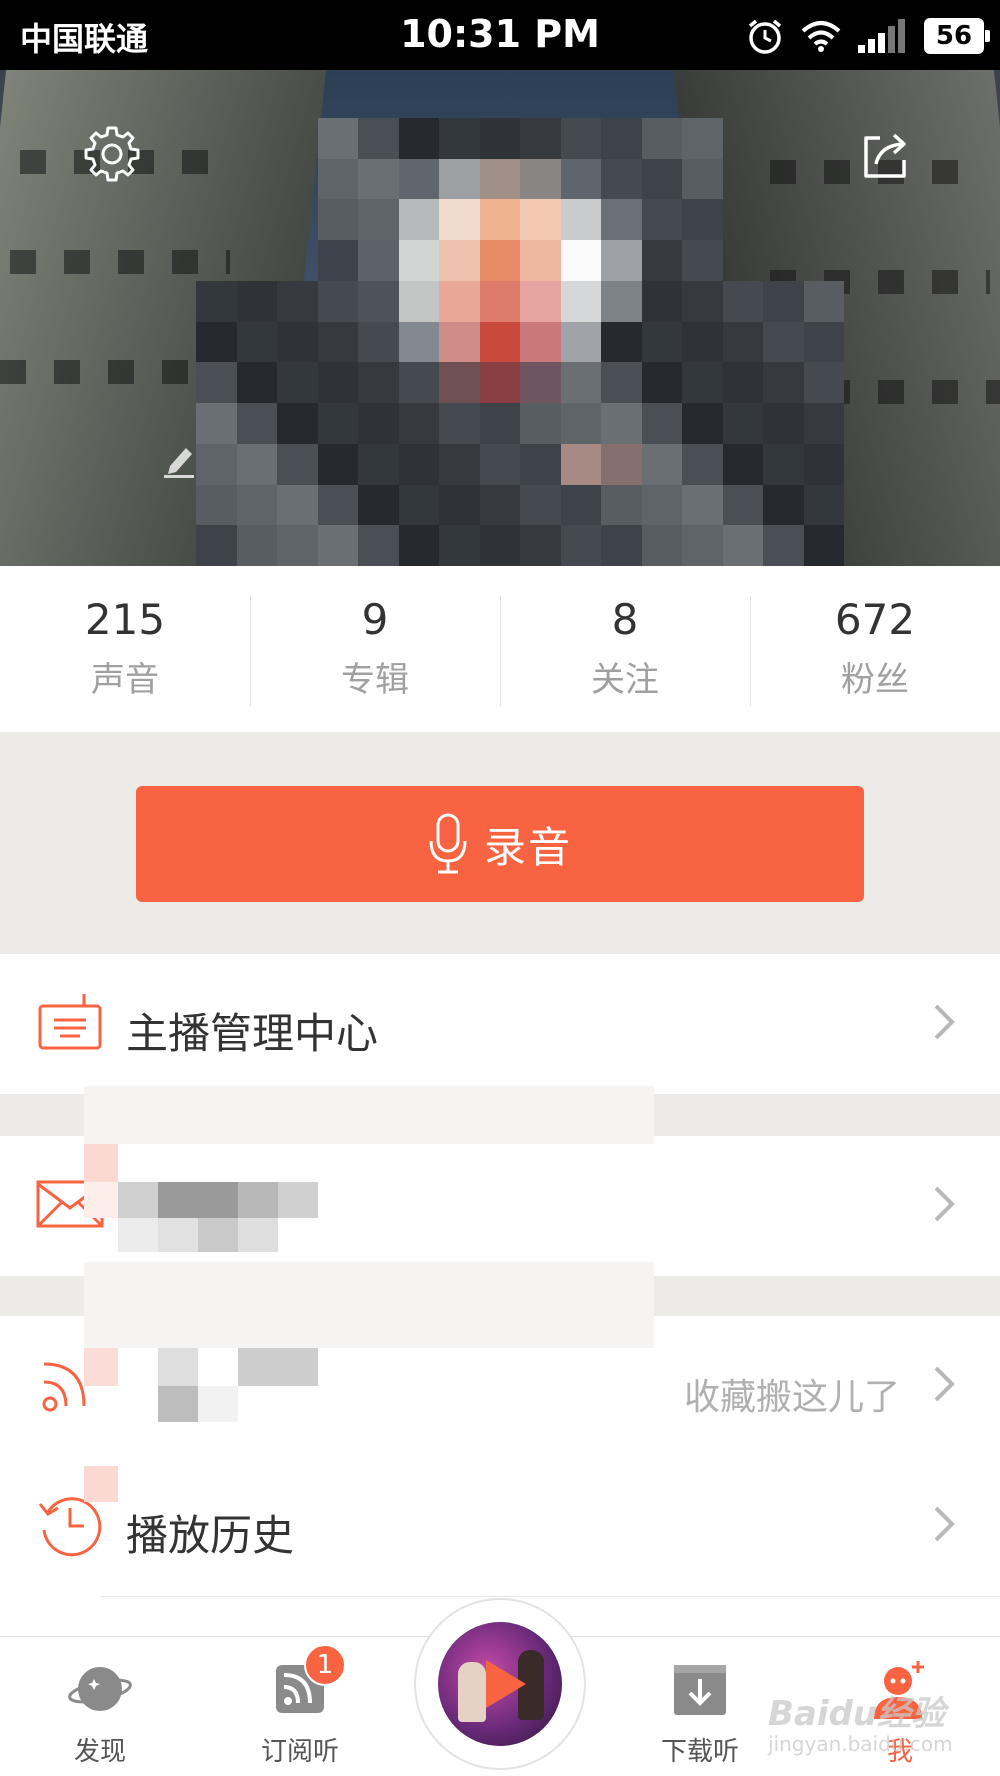 This screenshot has width=1000, height=1776. Describe the element at coordinates (180, 460) in the screenshot. I see `edit-profile-button` at that location.